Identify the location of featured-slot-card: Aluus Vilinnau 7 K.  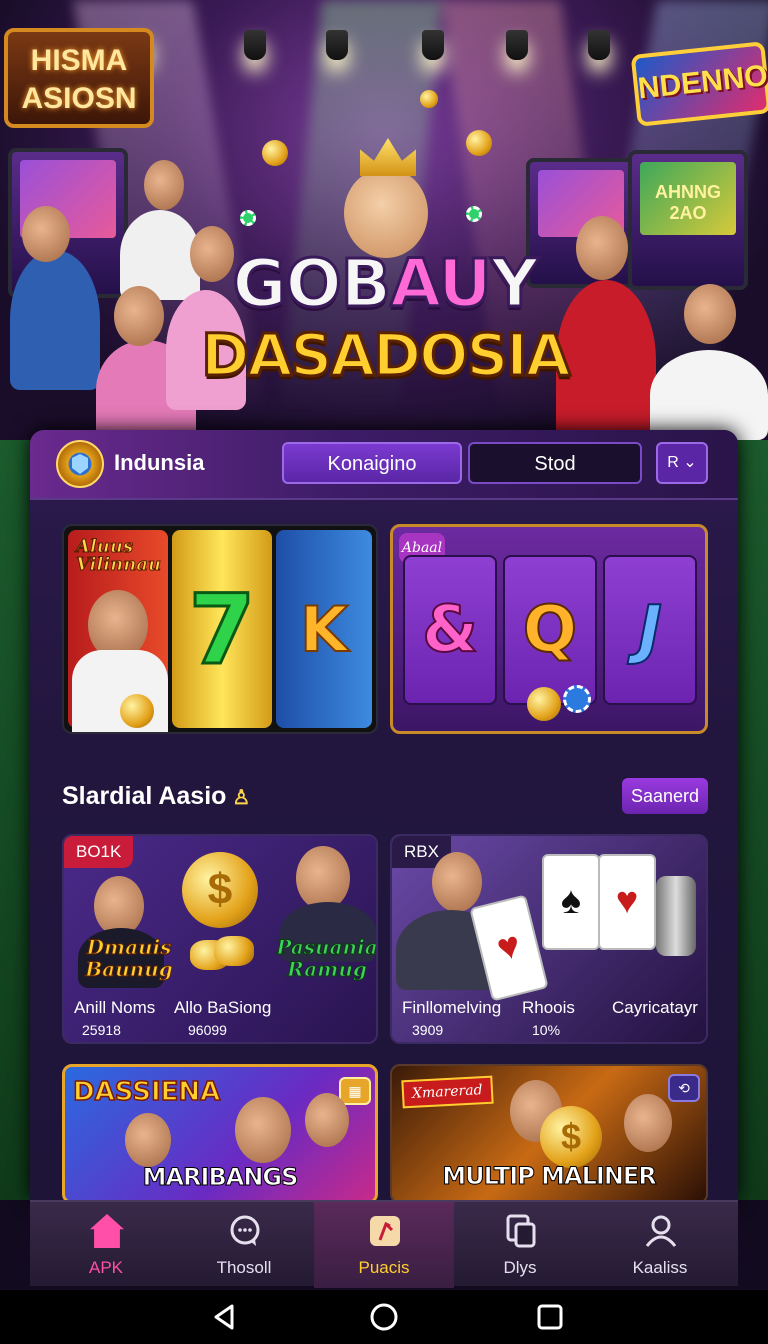
(220, 629).